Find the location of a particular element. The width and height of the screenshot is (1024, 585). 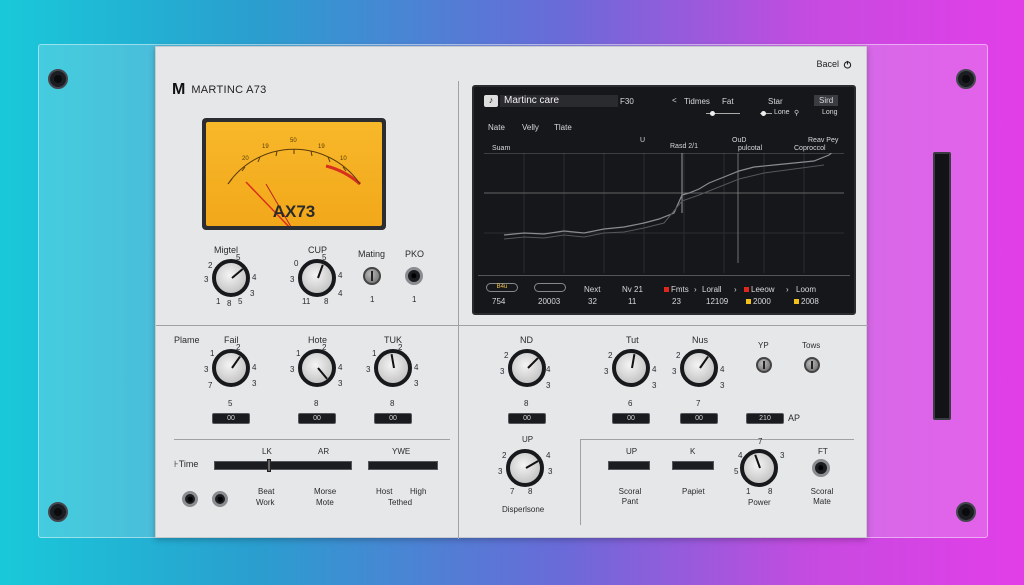

tuk-readout: 00 is located at coordinates (393, 418).